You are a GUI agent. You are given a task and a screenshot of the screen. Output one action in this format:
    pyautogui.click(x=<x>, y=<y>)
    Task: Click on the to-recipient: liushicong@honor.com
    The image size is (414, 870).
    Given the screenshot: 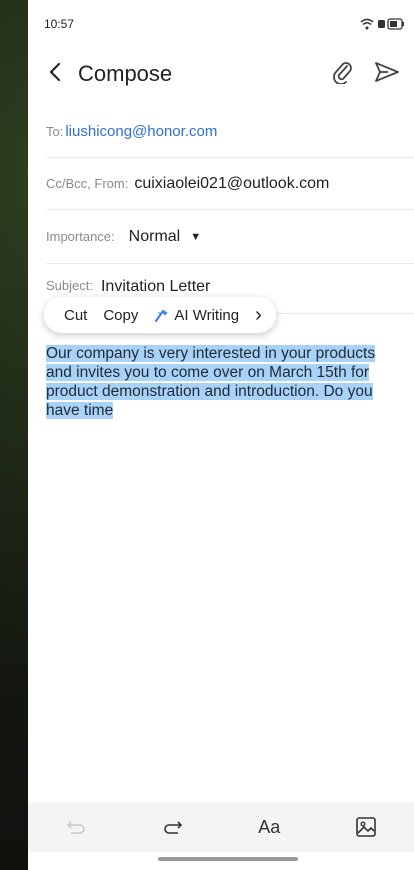 What is the action you would take?
    pyautogui.click(x=141, y=131)
    